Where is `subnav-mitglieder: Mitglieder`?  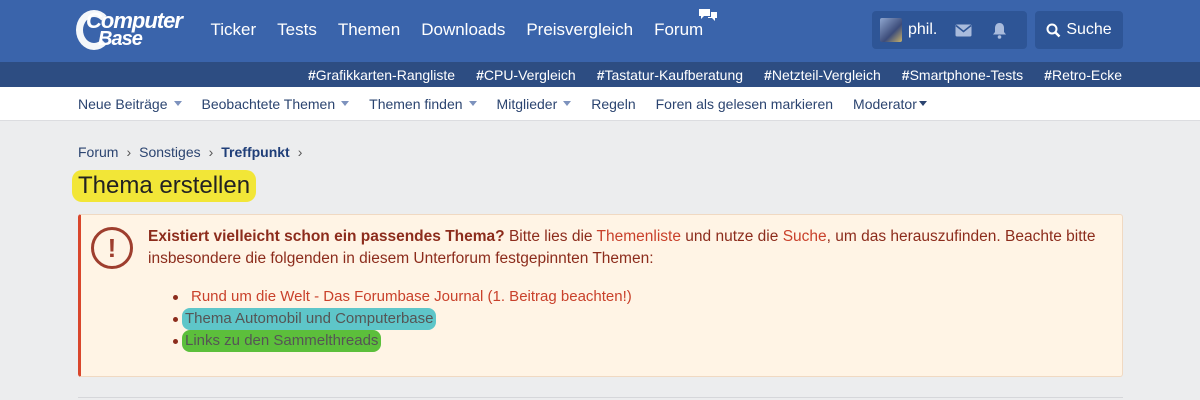 subnav-mitglieder: Mitglieder is located at coordinates (534, 104).